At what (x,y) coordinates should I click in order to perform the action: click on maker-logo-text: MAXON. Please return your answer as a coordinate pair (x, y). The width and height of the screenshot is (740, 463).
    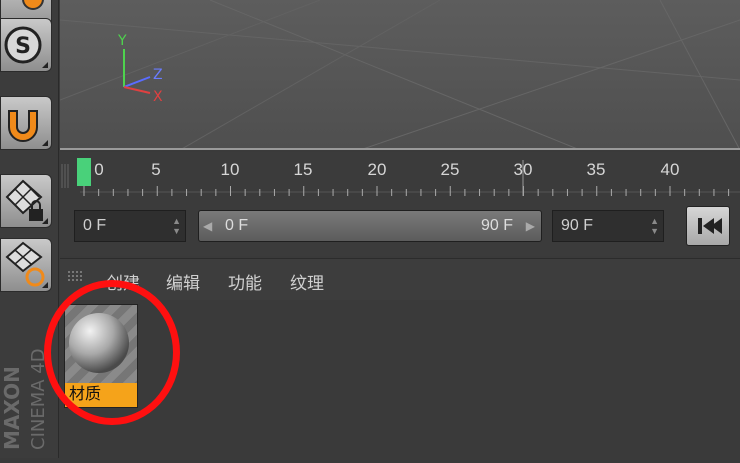
    Looking at the image, I should click on (12, 408).